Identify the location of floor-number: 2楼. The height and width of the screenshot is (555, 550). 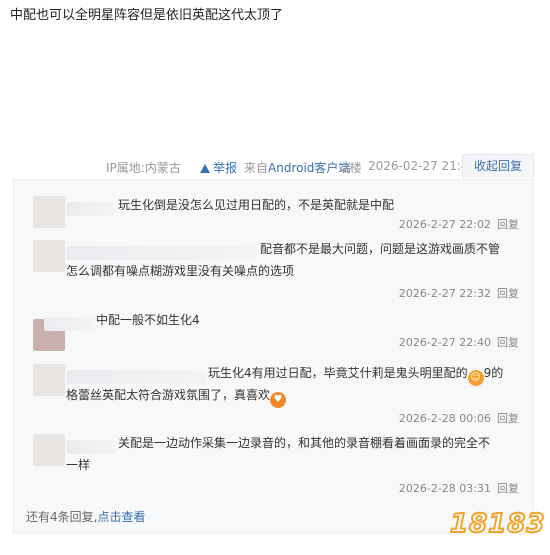
(352, 168).